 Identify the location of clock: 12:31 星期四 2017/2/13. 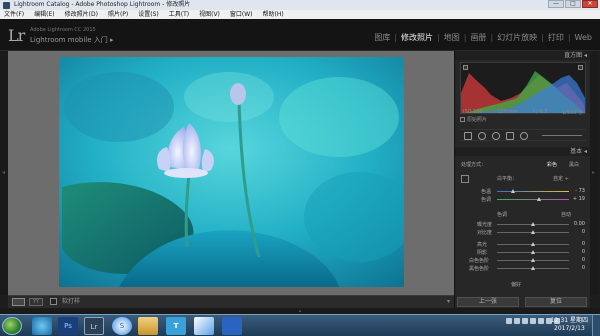
(569, 325).